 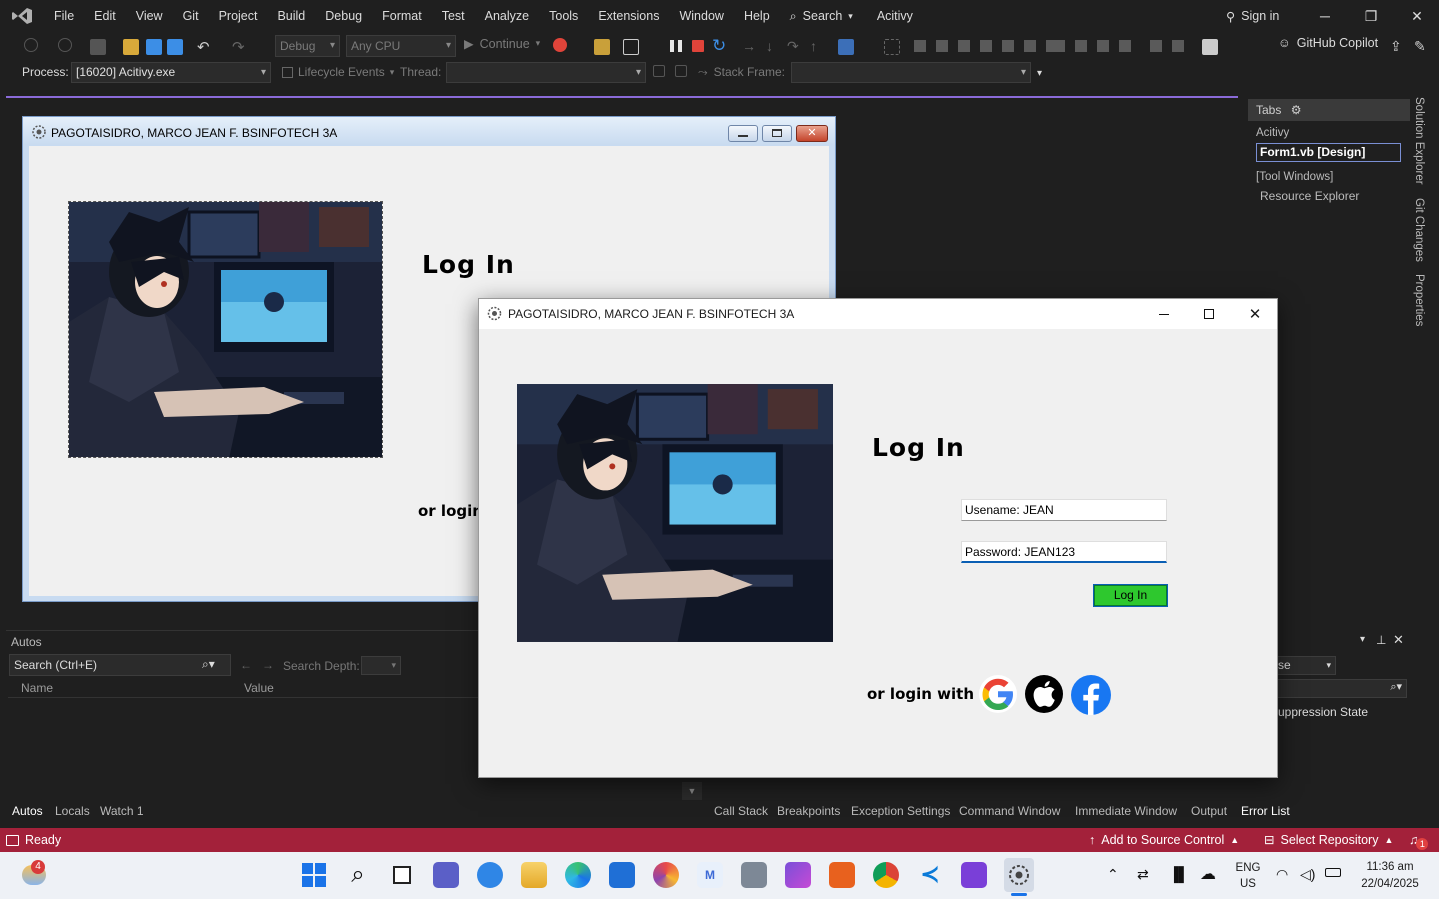 I want to click on tab-output: Output, so click(x=1209, y=811).